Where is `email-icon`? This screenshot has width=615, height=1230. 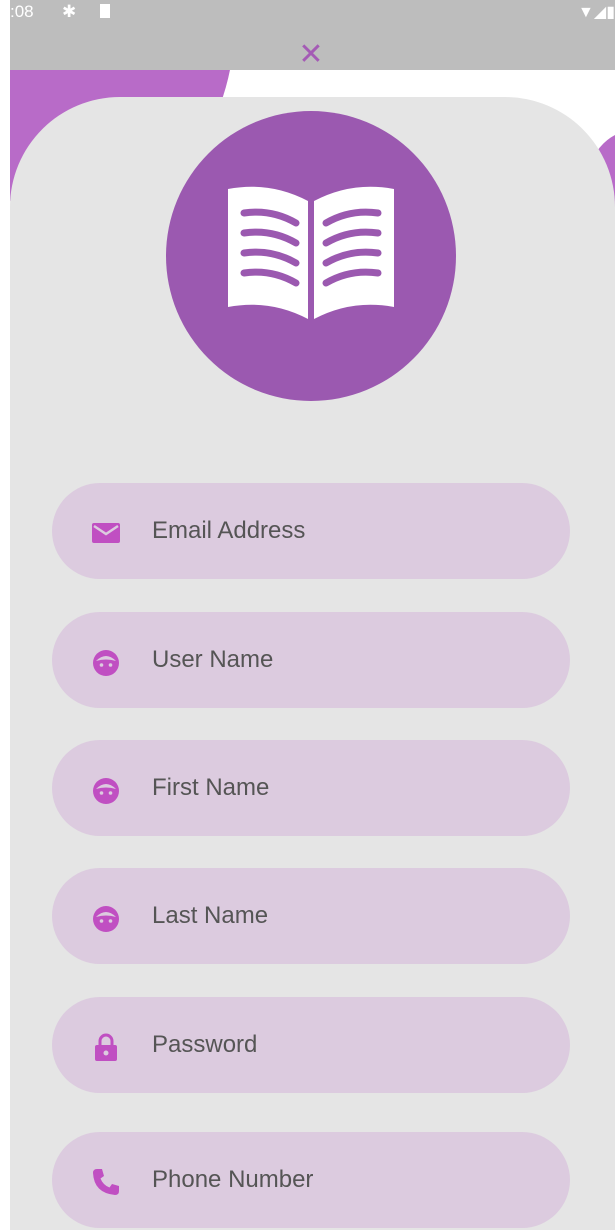 email-icon is located at coordinates (106, 533).